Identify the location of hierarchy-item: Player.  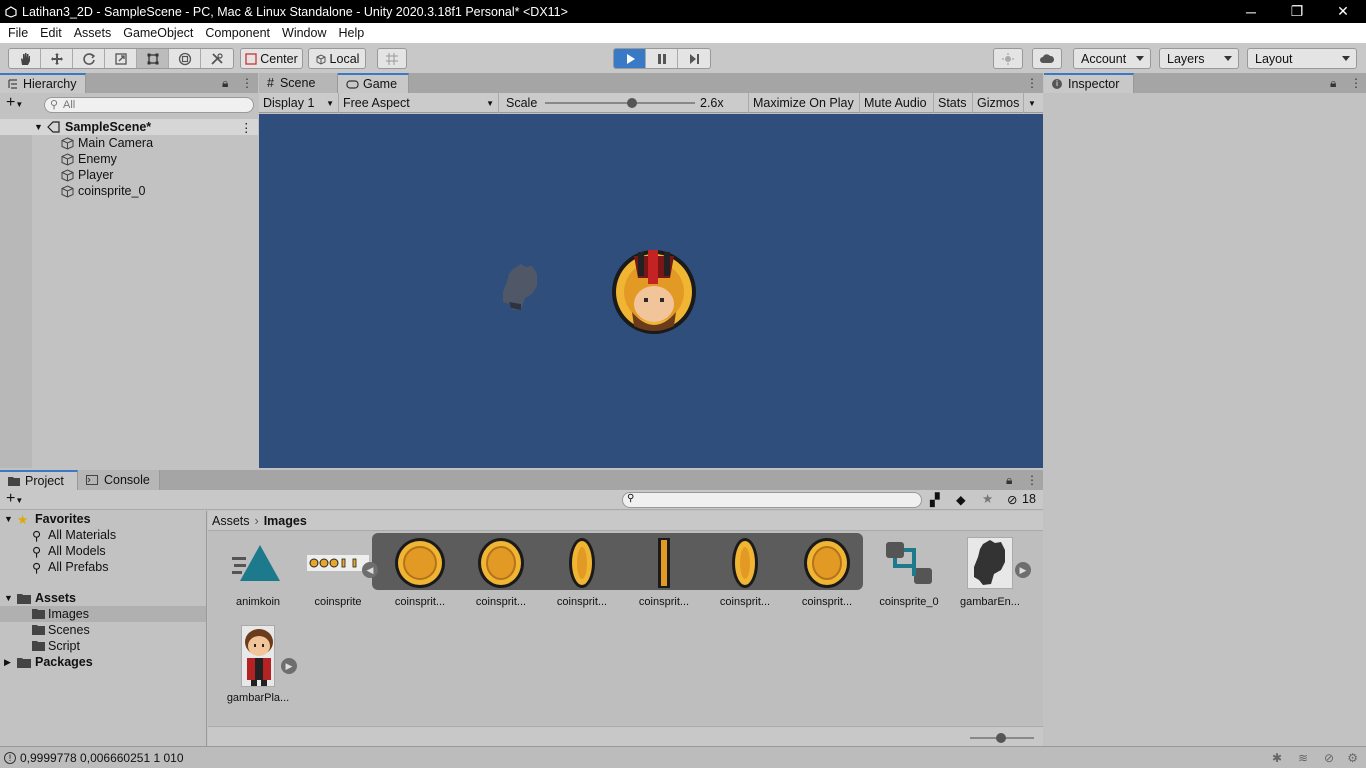
(129, 175).